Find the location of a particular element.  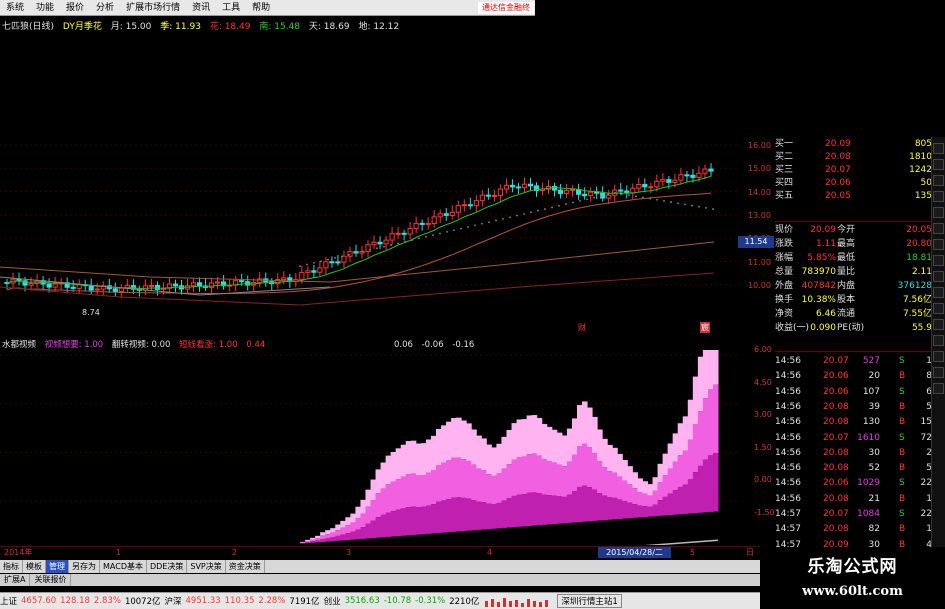

tick-volume: 20 is located at coordinates (874, 376).